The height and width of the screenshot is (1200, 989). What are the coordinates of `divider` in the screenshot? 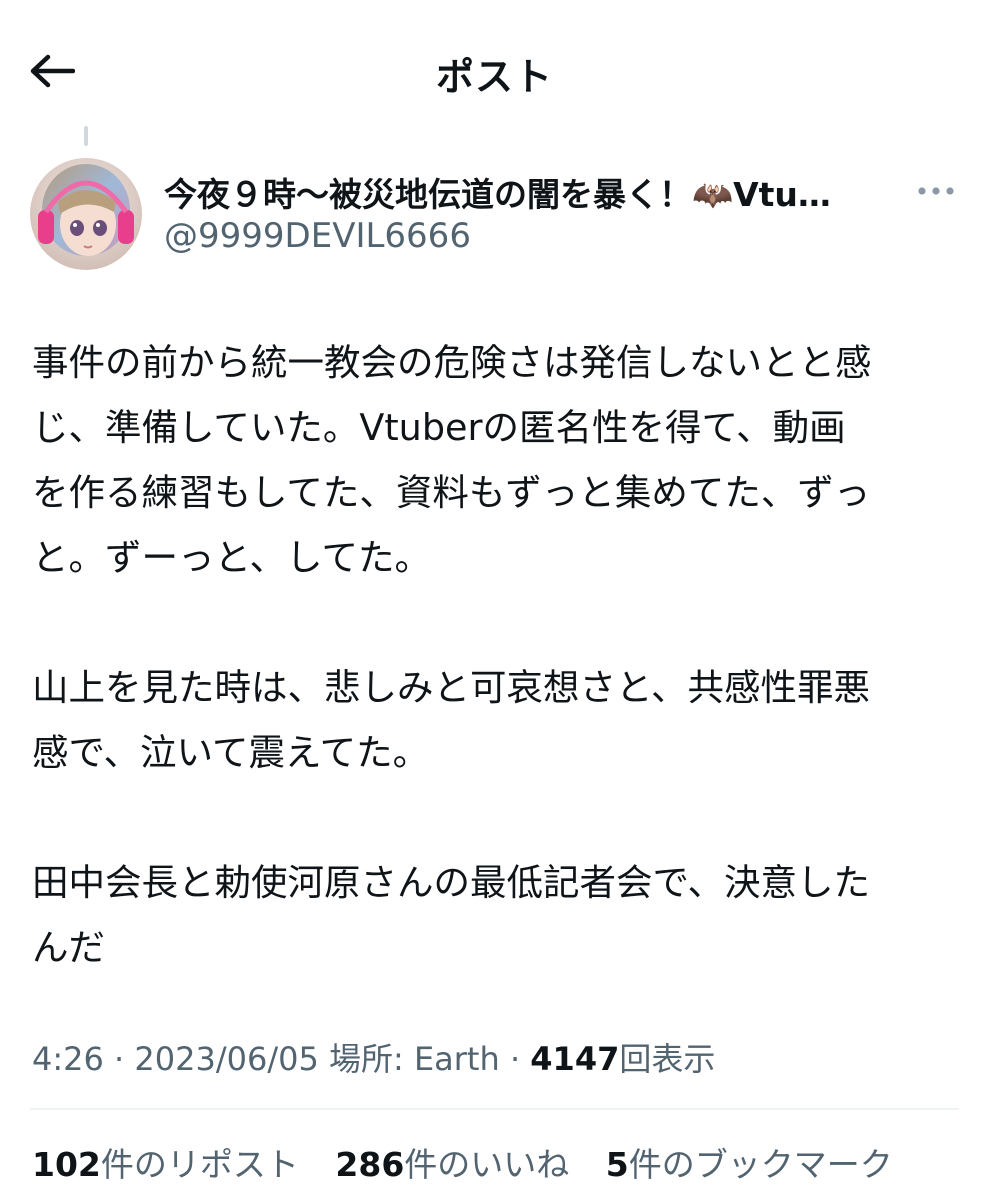 It's located at (494, 1109).